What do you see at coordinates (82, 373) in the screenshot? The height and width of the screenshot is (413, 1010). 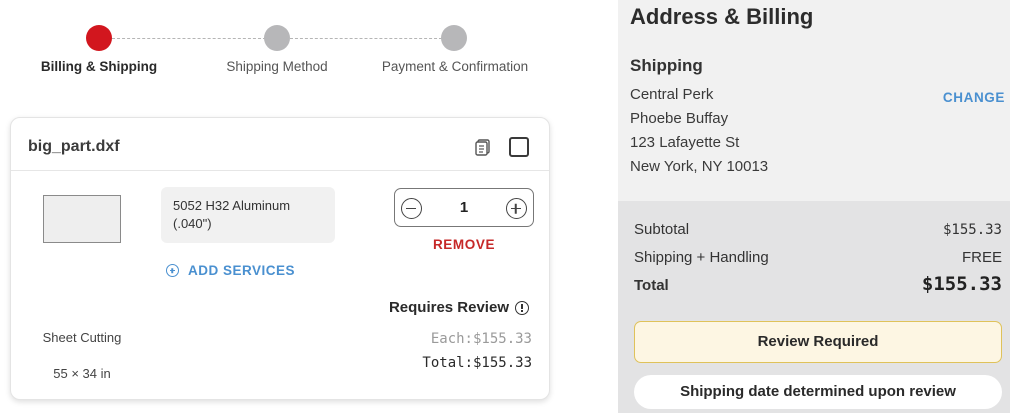 I see `part-dimensions: 55 × 34 in` at bounding box center [82, 373].